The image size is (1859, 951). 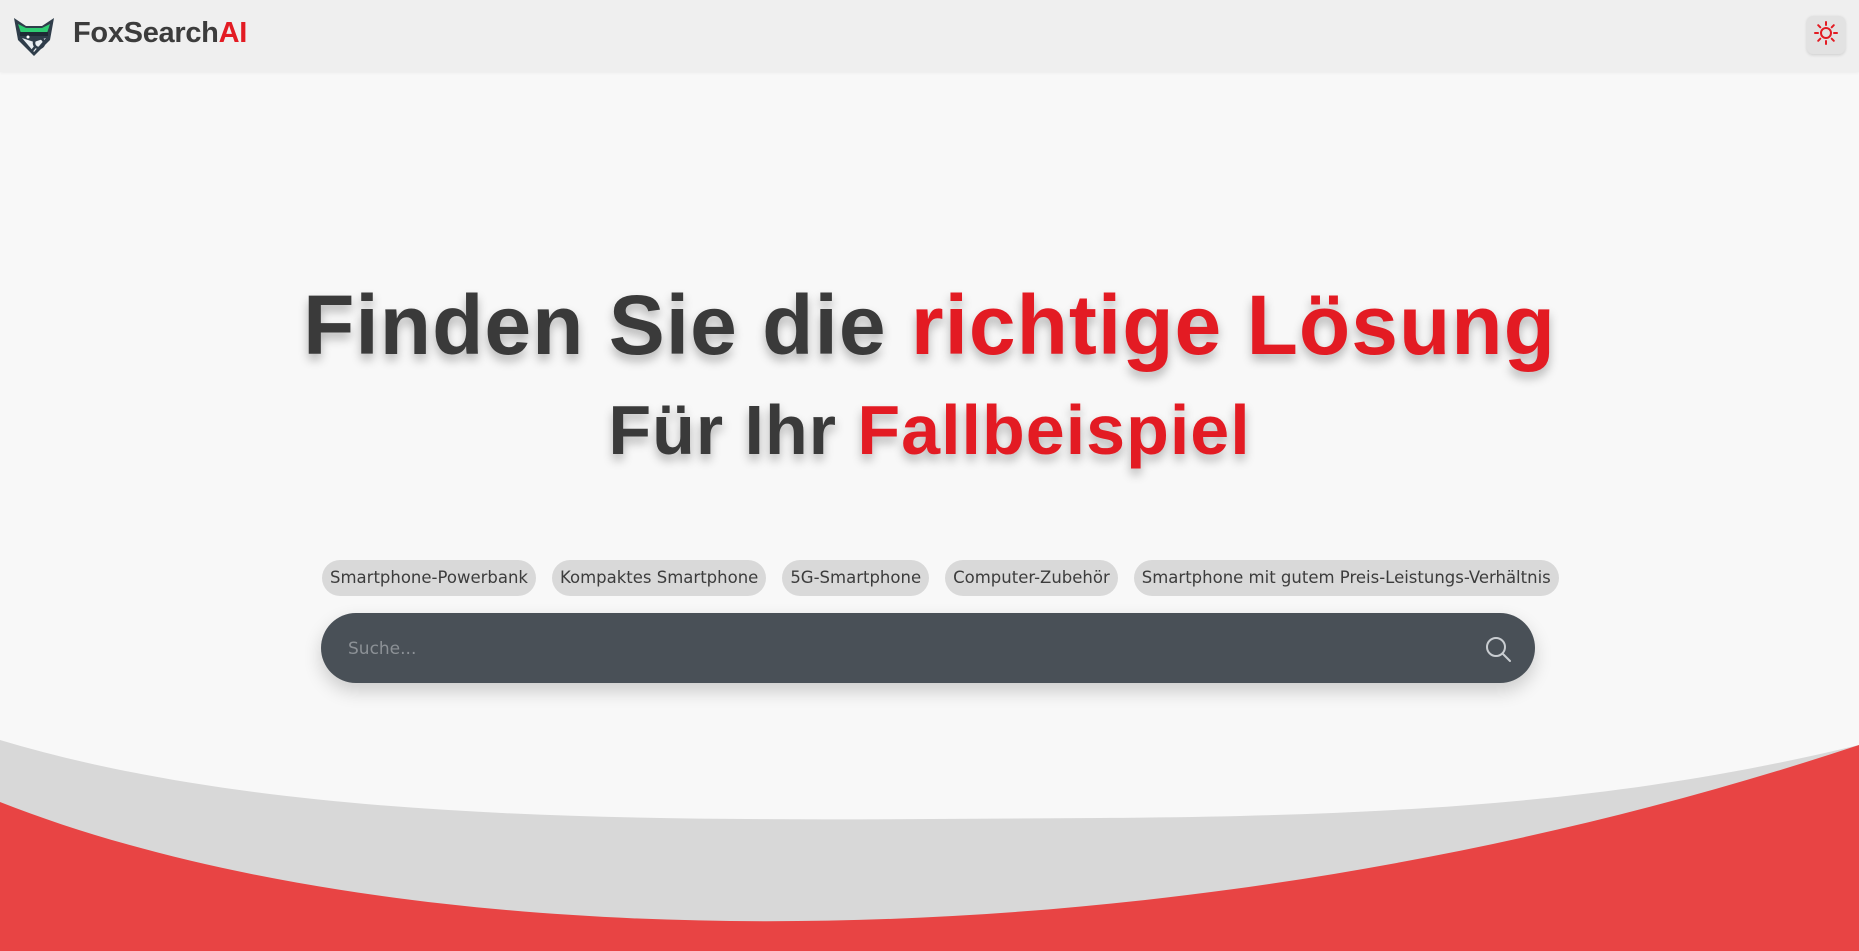 What do you see at coordinates (1498, 649) in the screenshot?
I see `search-icon` at bounding box center [1498, 649].